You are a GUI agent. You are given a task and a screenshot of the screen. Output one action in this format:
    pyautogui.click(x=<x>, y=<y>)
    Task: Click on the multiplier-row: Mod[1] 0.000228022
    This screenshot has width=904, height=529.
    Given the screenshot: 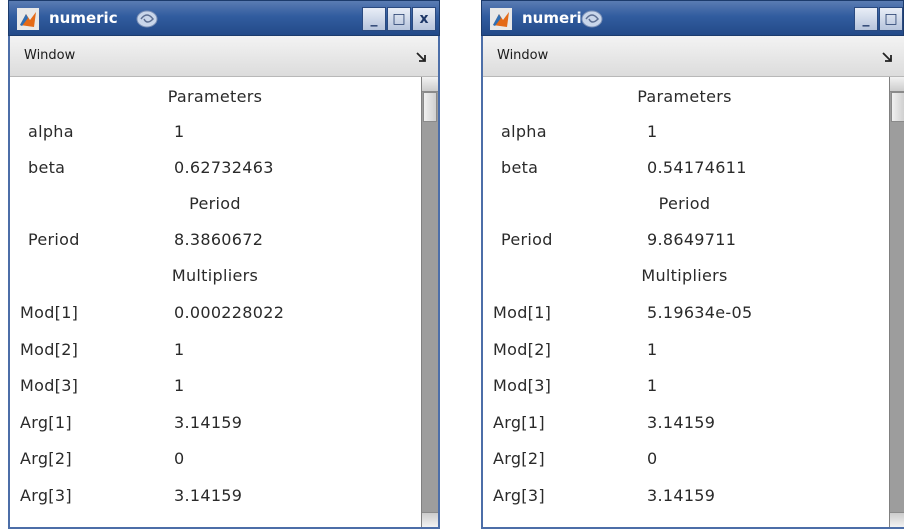 What is the action you would take?
    pyautogui.click(x=152, y=312)
    